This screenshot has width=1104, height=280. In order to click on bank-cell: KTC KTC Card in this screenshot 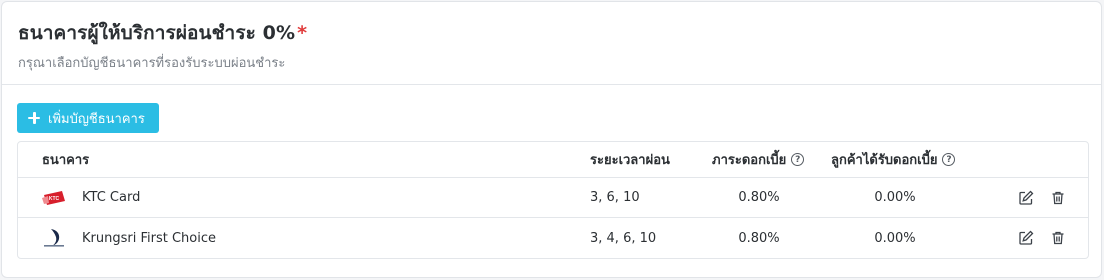, I will do `click(91, 197)`.